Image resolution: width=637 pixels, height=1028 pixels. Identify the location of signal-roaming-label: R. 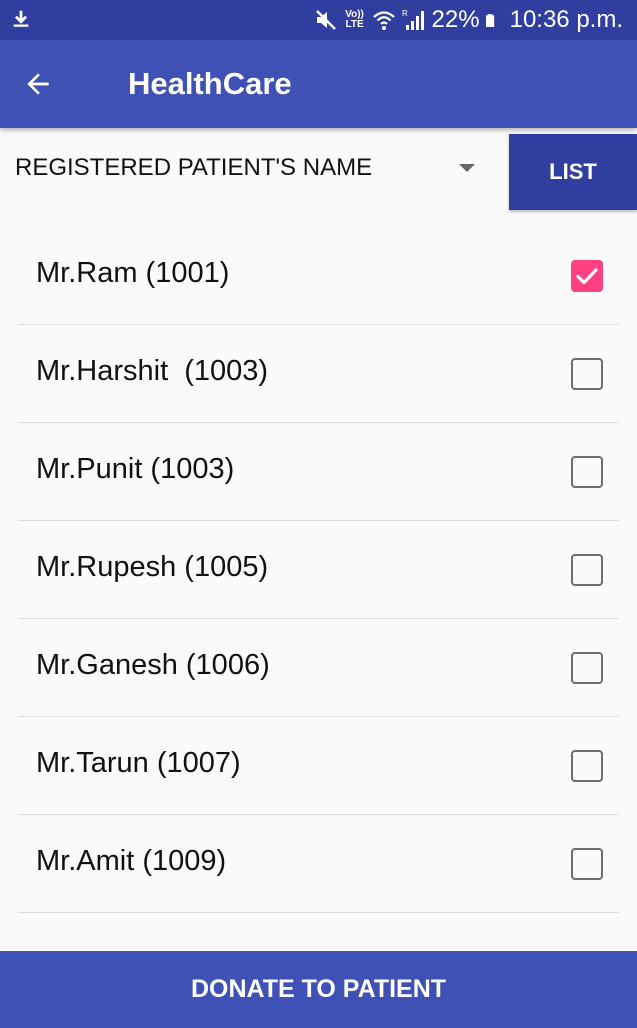
(405, 13).